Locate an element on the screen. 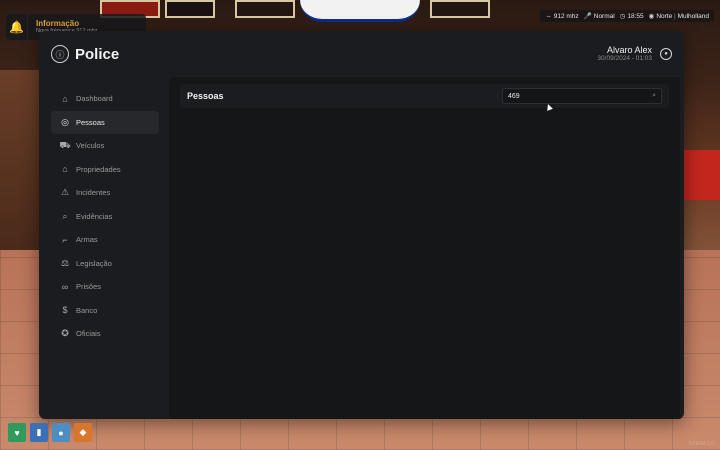 Image resolution: width=720 pixels, height=450 pixels. user-info: Alvaro Alex 30/09/2024 - 01:03 is located at coordinates (624, 54).